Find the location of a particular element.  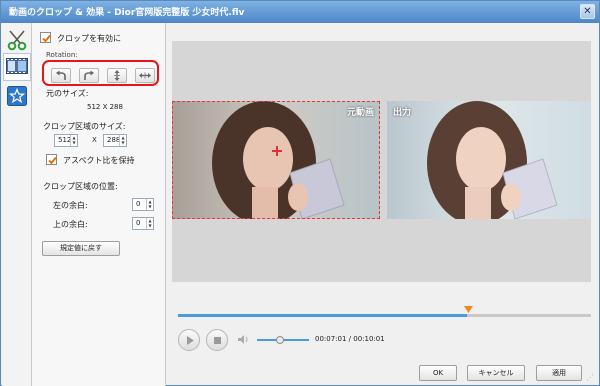

crop-size-separator: X is located at coordinates (94, 140).